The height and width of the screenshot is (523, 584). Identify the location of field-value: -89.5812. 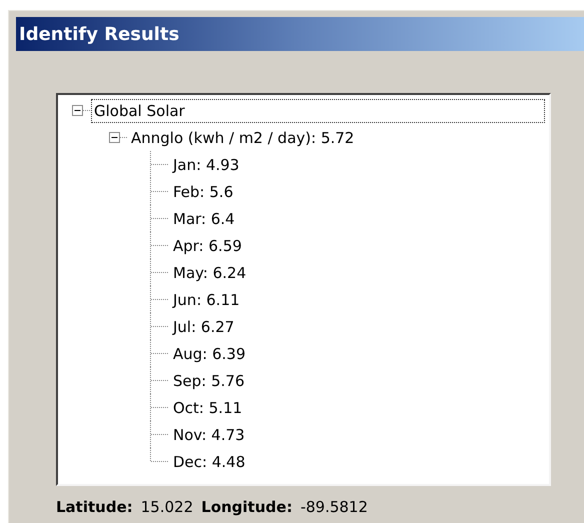
(334, 507).